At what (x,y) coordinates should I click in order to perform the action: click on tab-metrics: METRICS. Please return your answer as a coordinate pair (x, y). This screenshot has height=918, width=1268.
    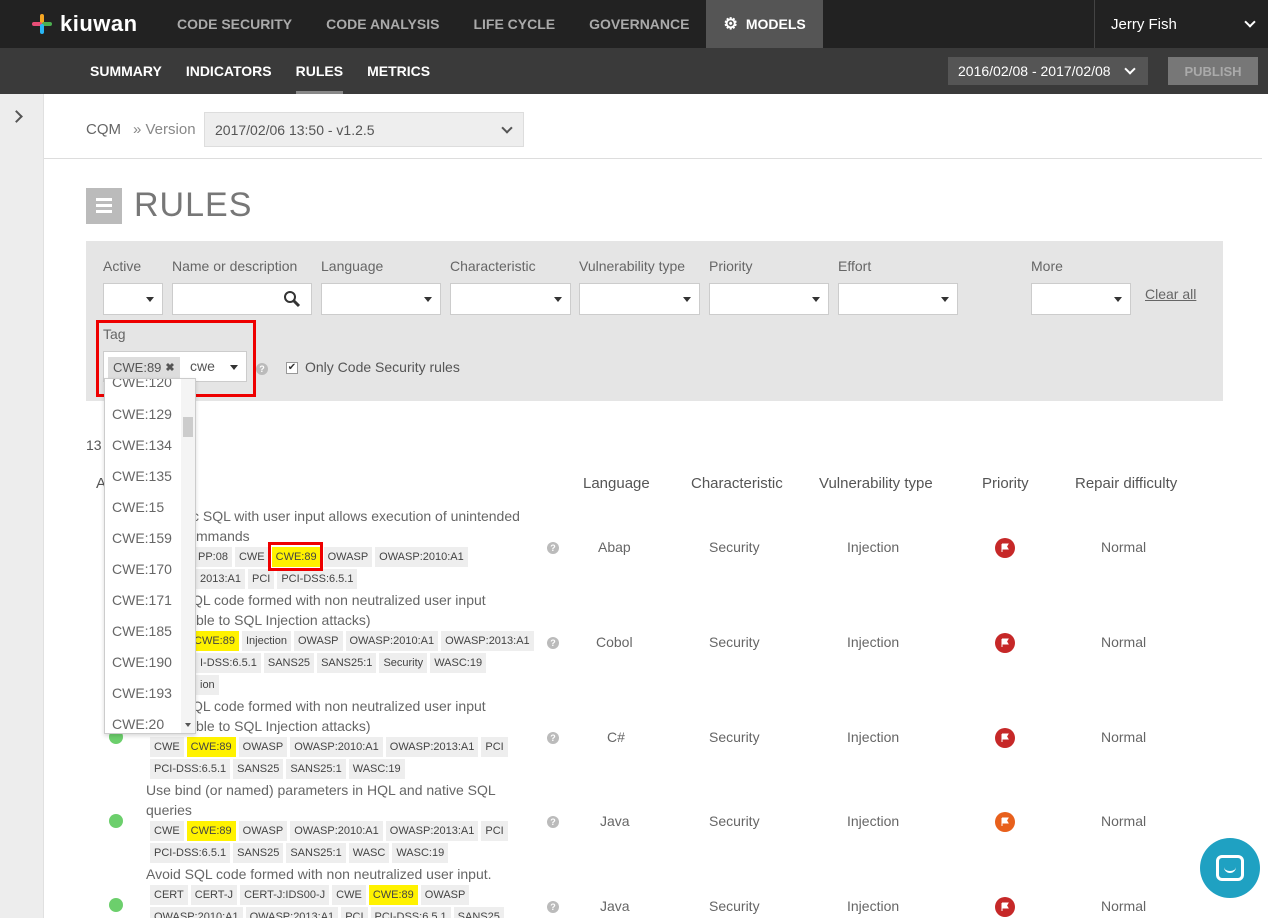
    Looking at the image, I should click on (398, 71).